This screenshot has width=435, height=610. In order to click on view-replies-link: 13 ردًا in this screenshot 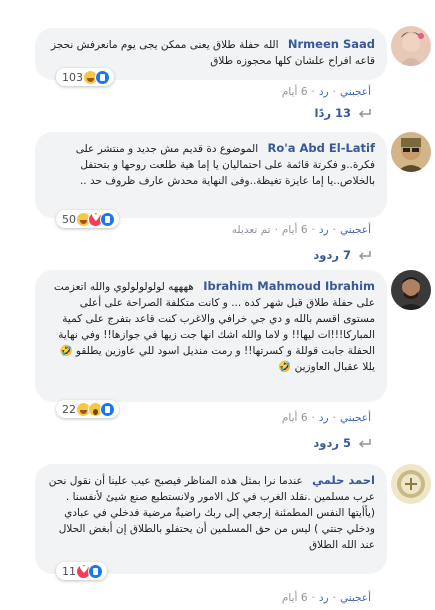, I will do `click(343, 113)`.